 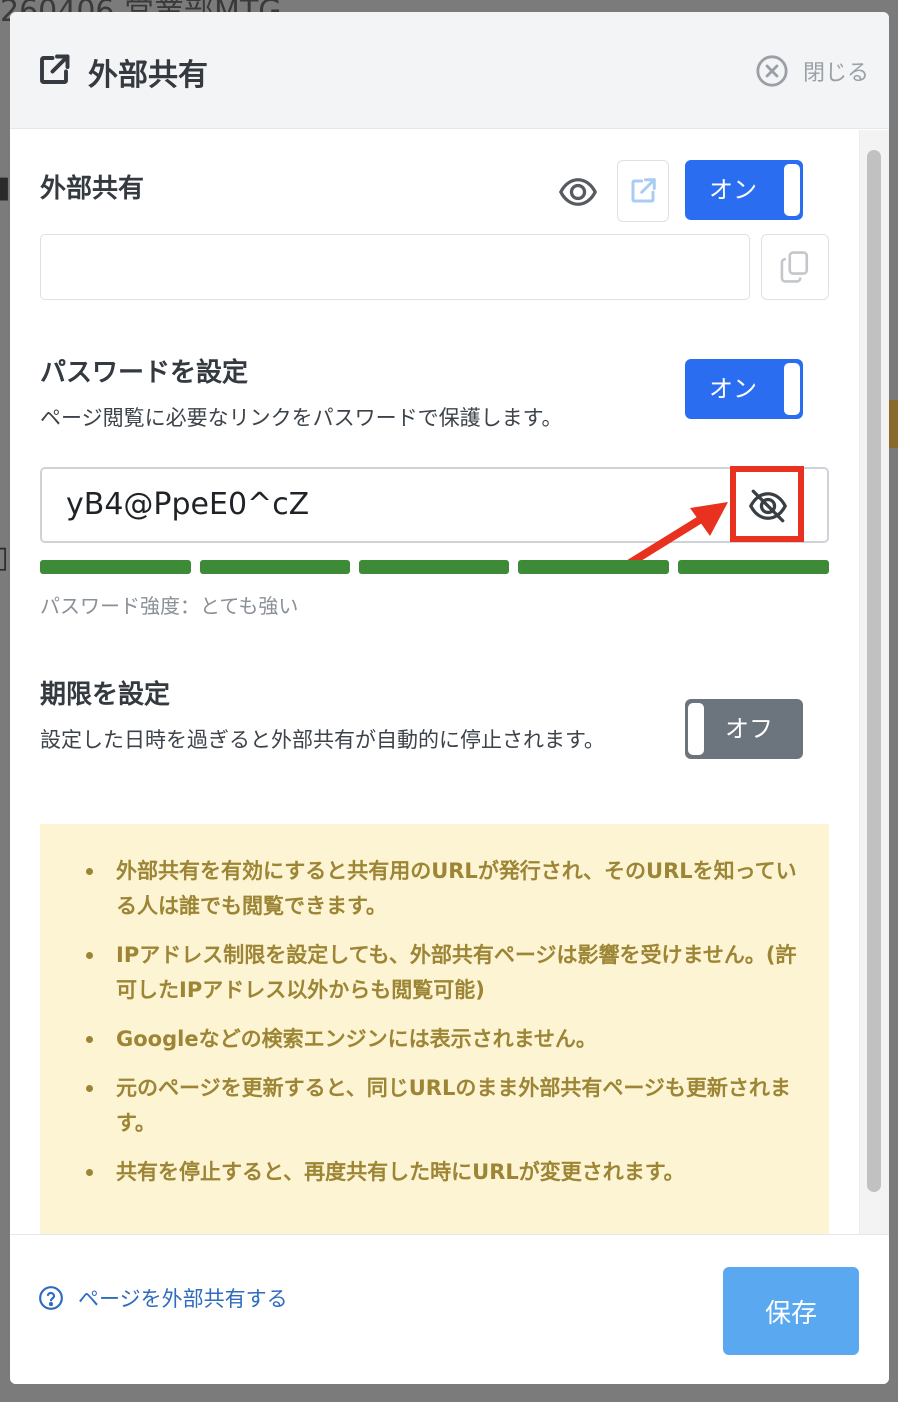 What do you see at coordinates (835, 73) in the screenshot?
I see `close-label: 閉じる` at bounding box center [835, 73].